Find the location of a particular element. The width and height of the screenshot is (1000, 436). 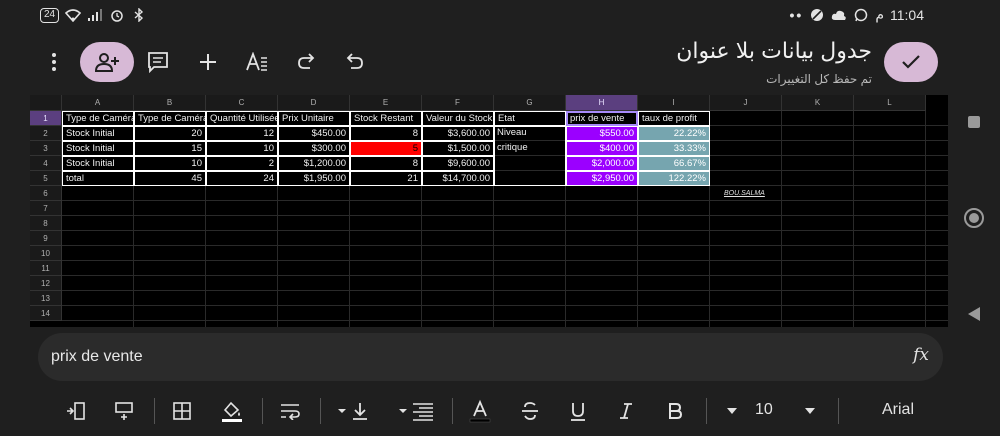

cell-h5: $2,950.00 is located at coordinates (602, 178).